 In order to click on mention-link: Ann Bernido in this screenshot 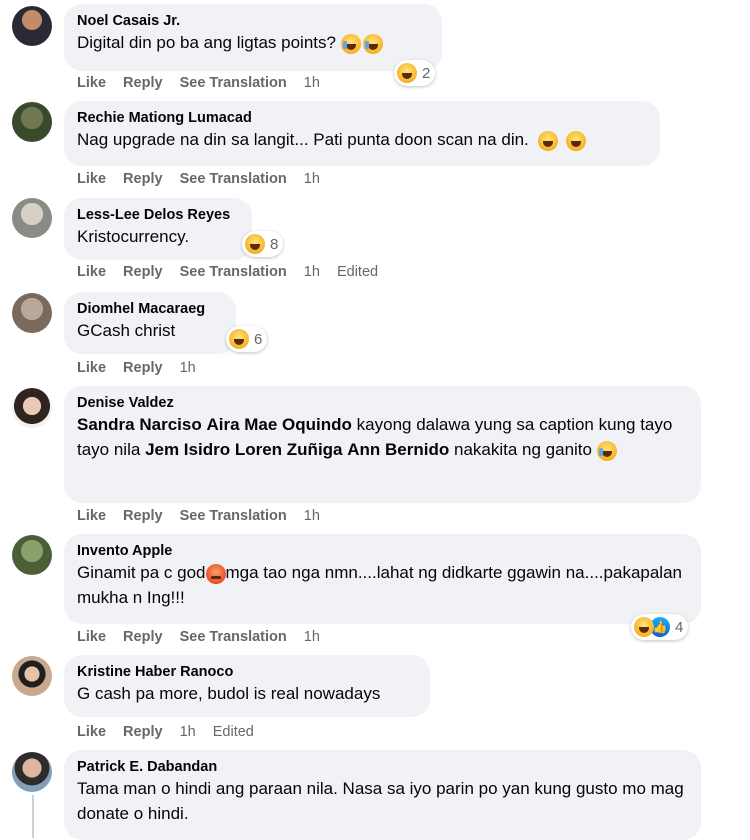, I will do `click(398, 449)`.